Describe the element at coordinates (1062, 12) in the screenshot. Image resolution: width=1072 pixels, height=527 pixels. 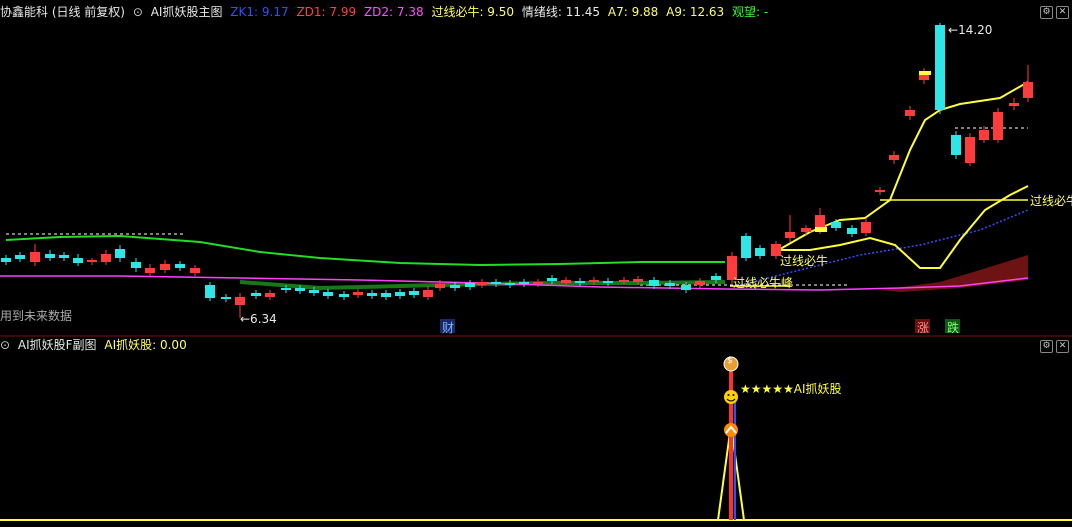
I see `close-icon: ✕` at that location.